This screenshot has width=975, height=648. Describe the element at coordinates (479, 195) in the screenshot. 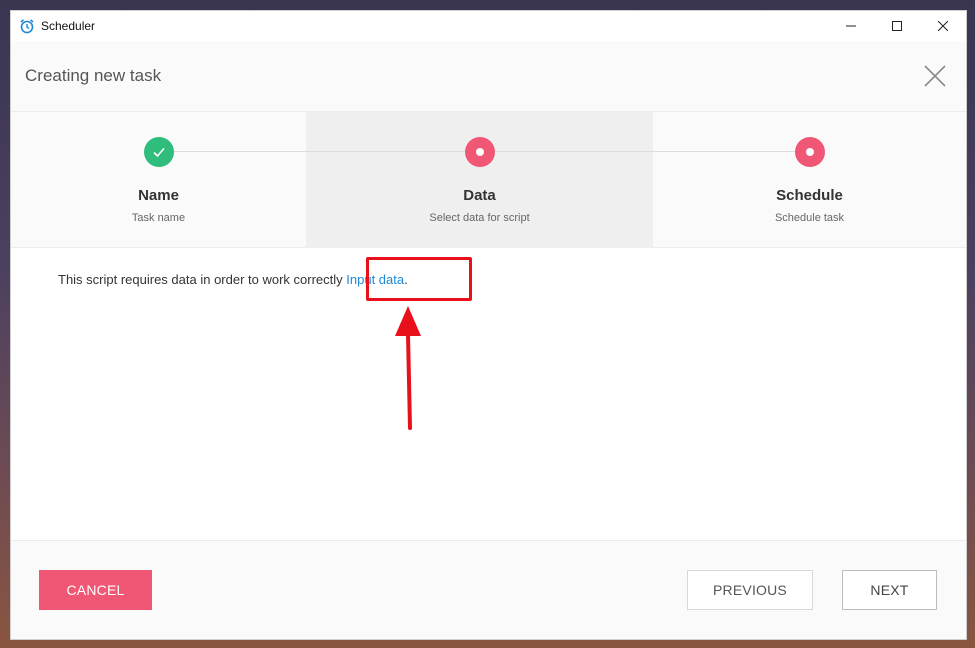

I see `step-title: Data` at that location.